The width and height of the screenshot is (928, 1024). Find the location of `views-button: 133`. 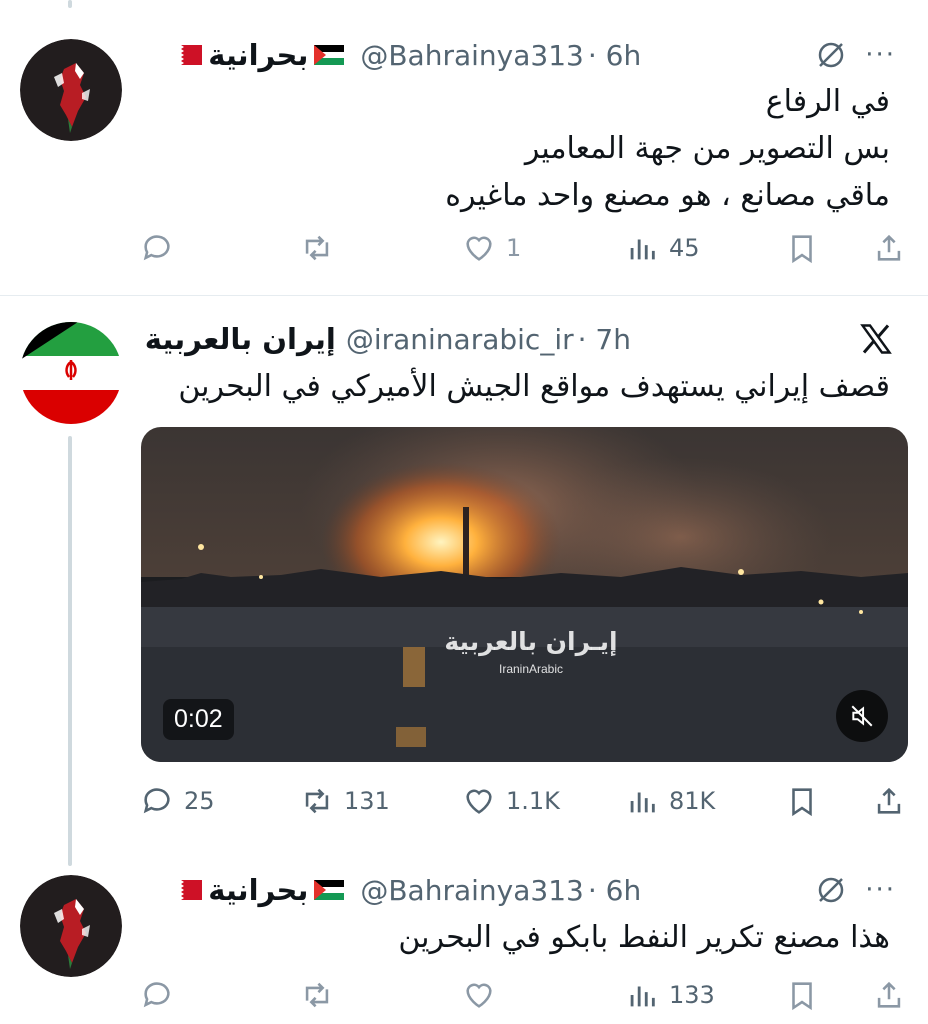

views-button: 133 is located at coordinates (670, 995).